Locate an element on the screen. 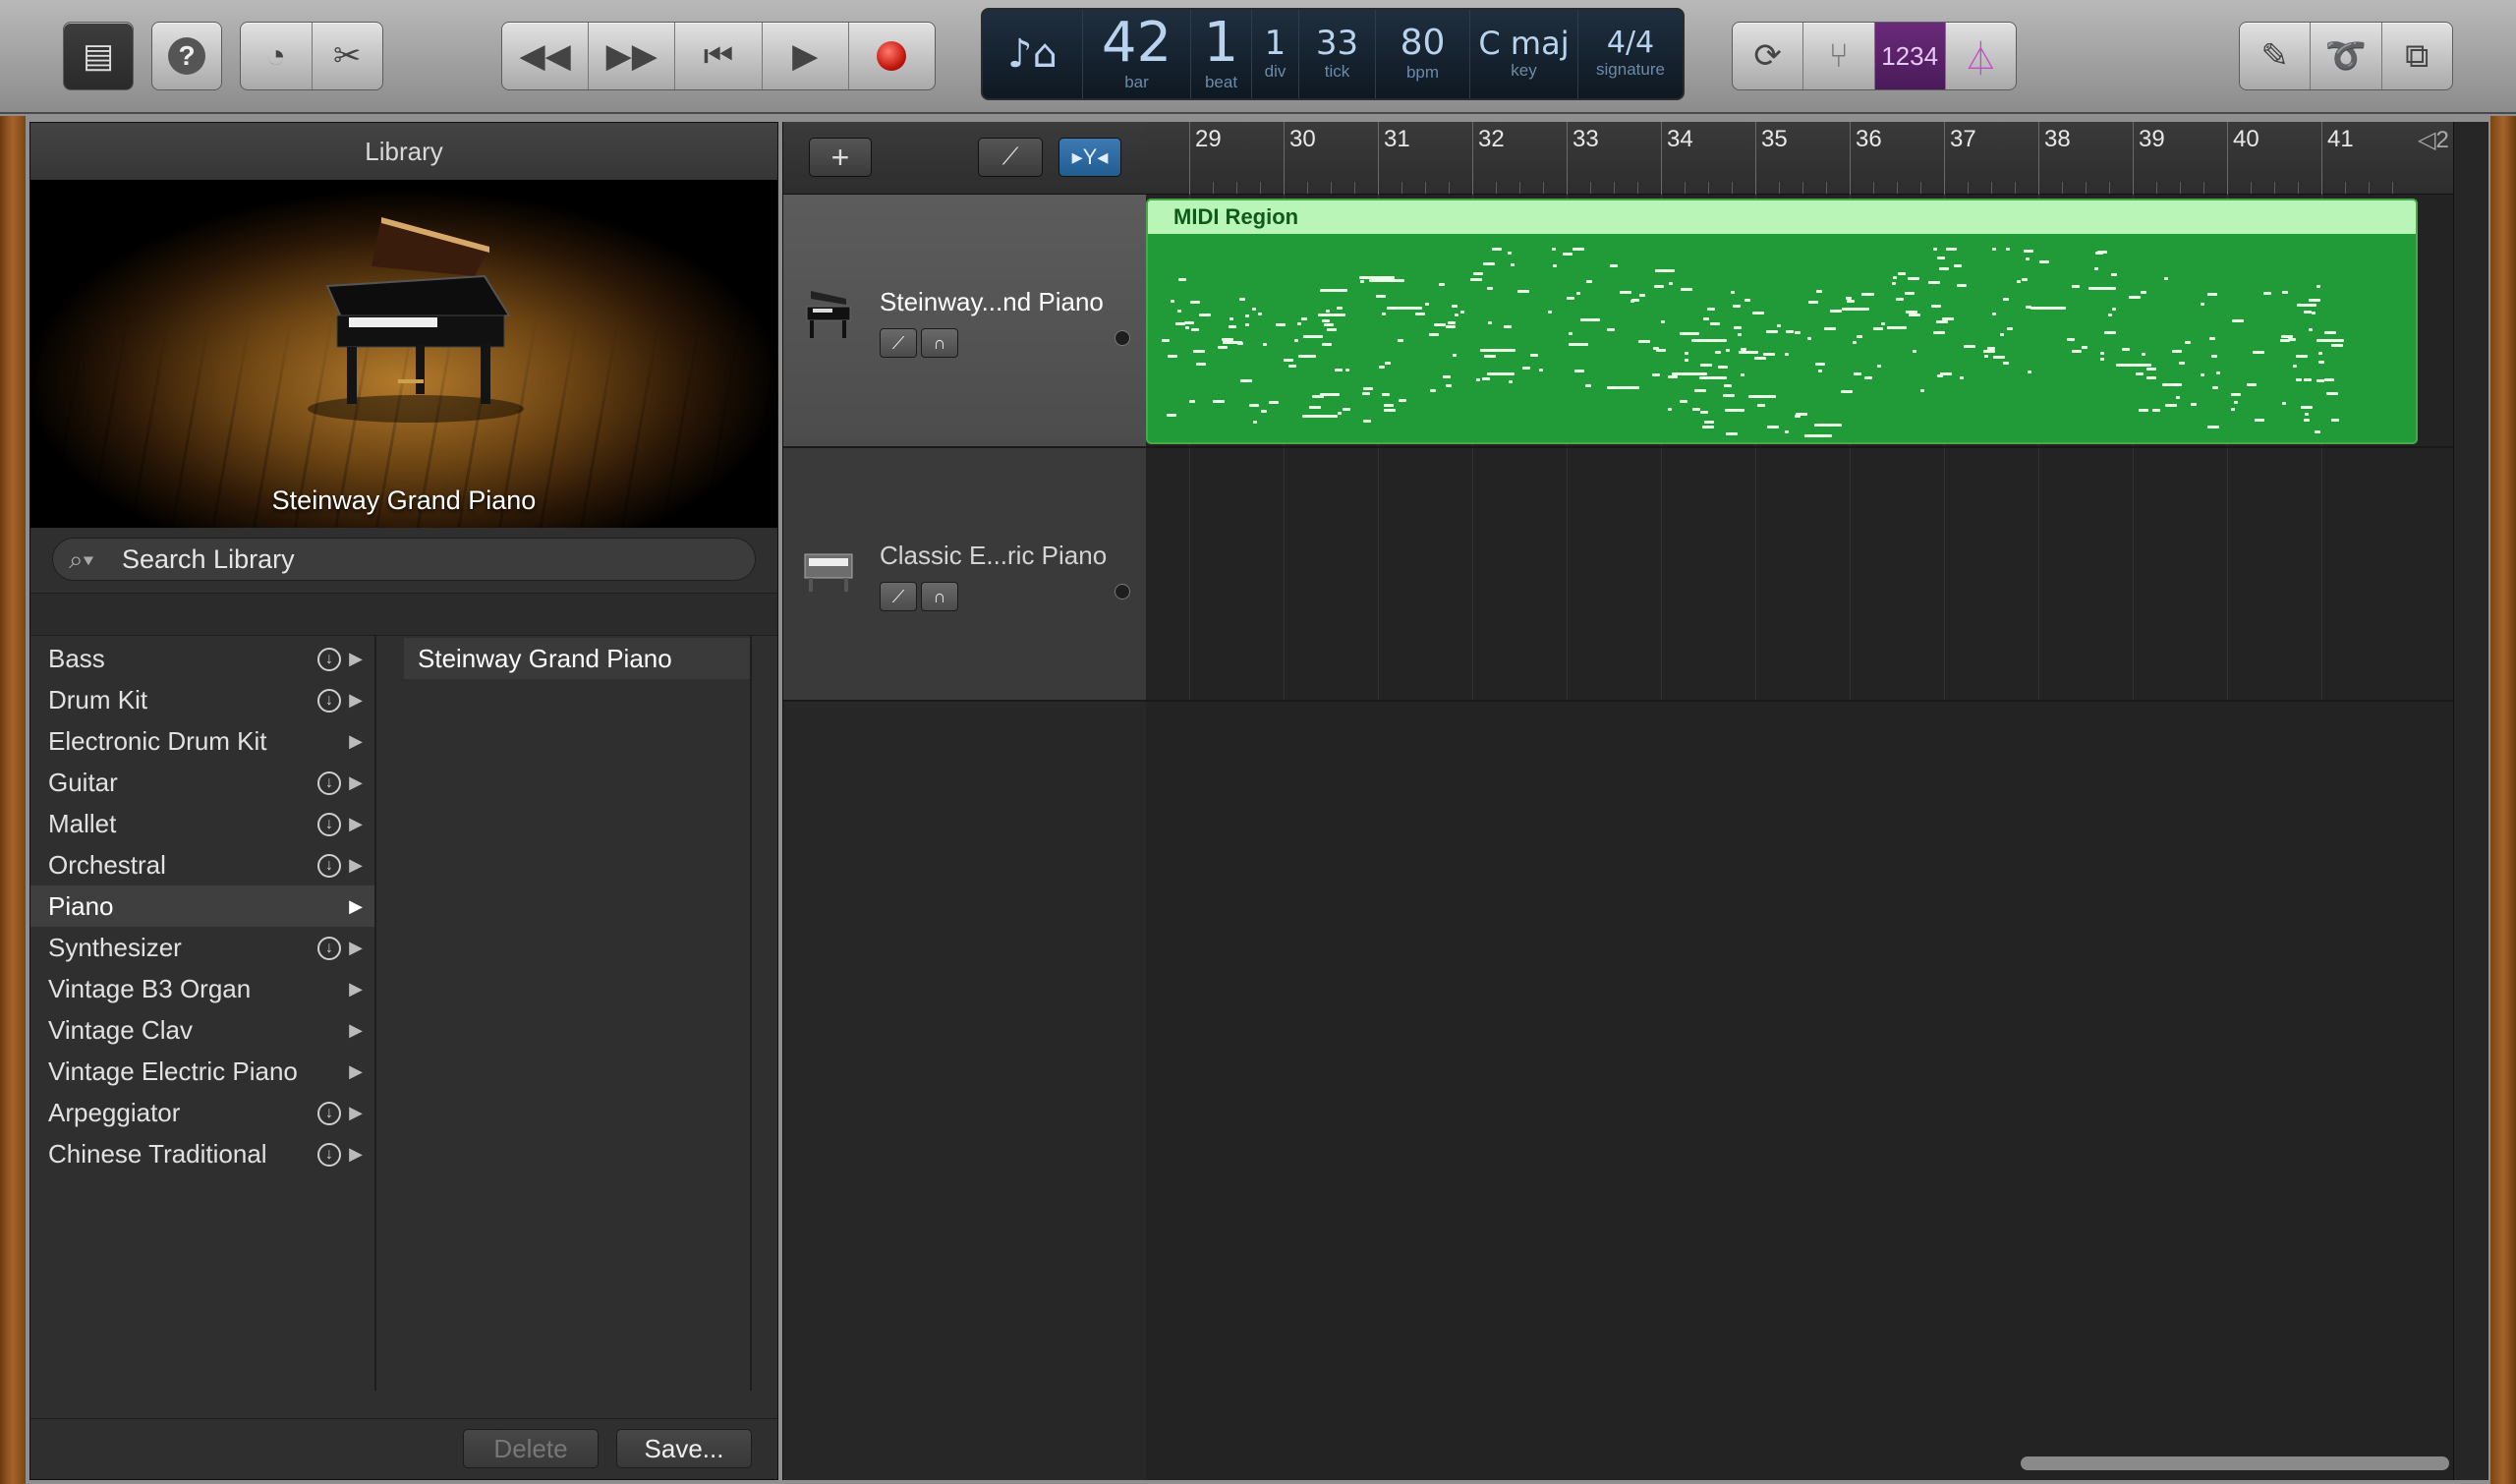  ruler: 29 30 31 32 33 34 35 36 37 38 39 40 41 ◁2 is located at coordinates (1799, 158).